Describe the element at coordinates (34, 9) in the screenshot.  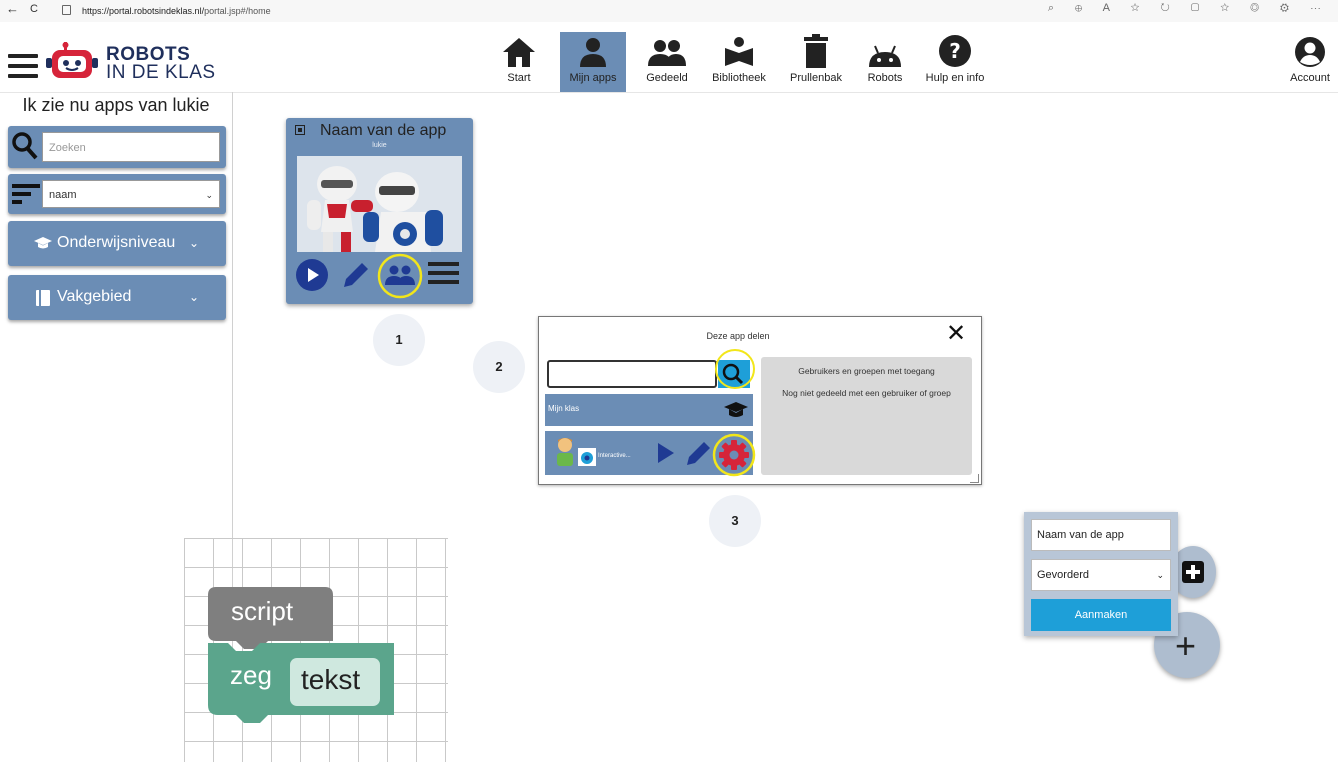
I see `browser-reload-button: C` at that location.